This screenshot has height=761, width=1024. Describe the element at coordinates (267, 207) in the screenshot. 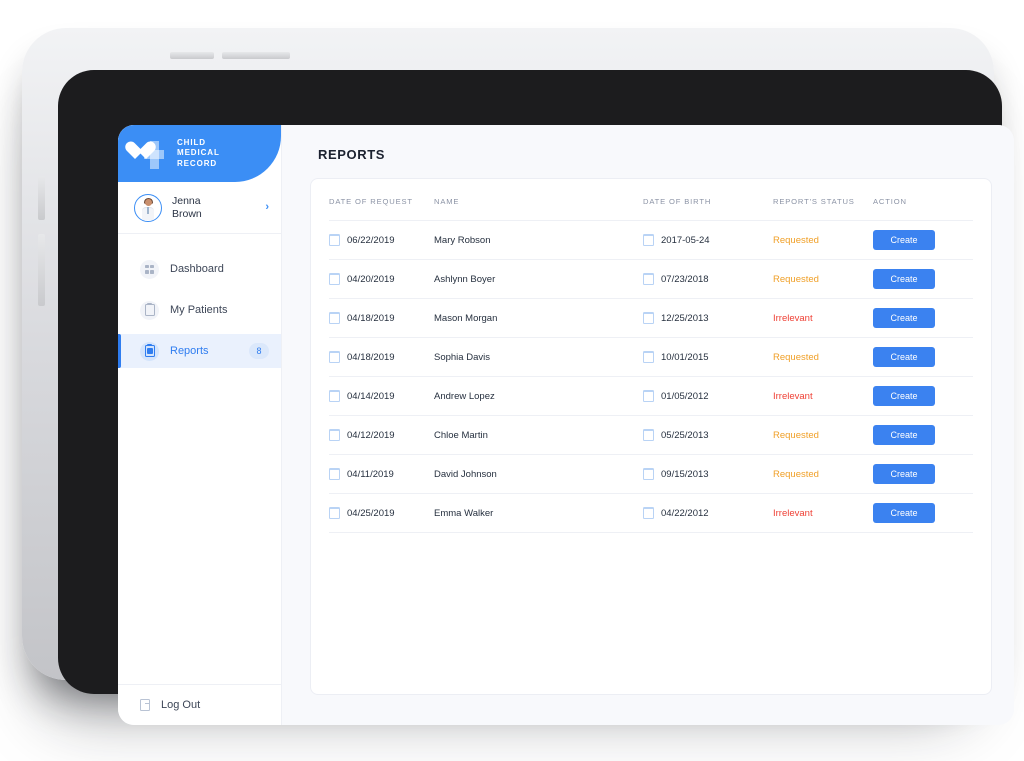

I see `chevron-right-icon: ›` at that location.